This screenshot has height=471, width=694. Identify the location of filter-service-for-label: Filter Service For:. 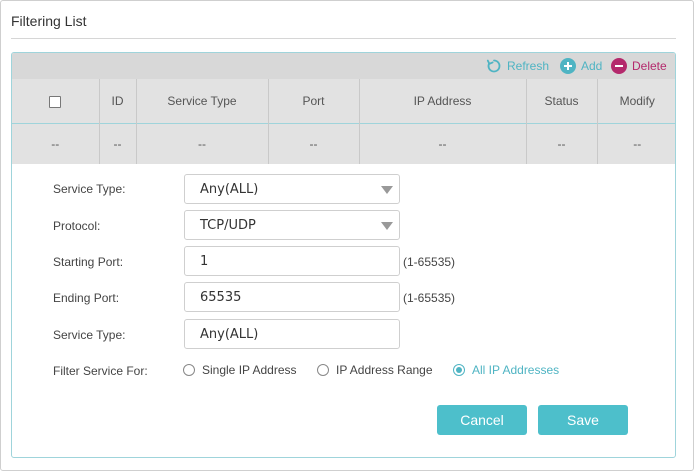
(100, 371).